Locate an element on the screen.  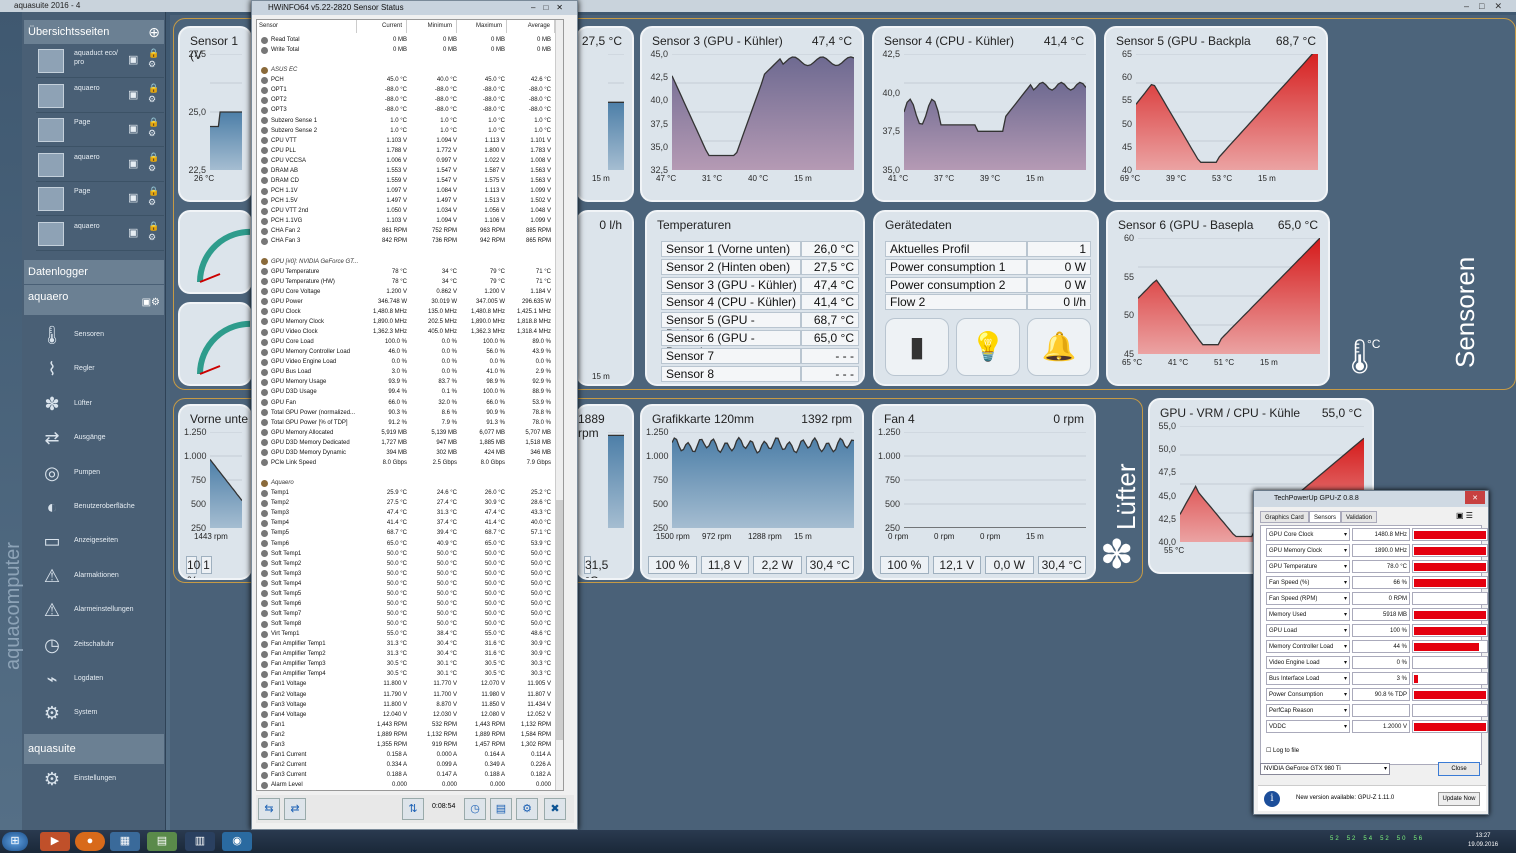
datalogger-section-header: Datenlogger is located at coordinates (94, 272).